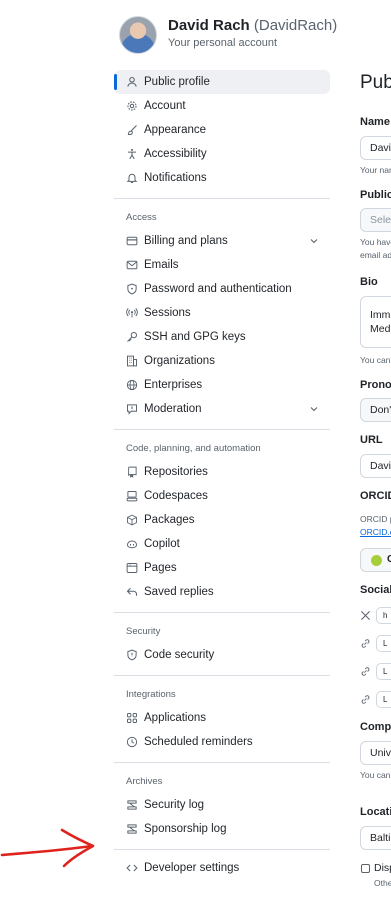 The height and width of the screenshot is (902, 391). Describe the element at coordinates (365, 868) in the screenshot. I see `display-local-time-checkbox` at that location.